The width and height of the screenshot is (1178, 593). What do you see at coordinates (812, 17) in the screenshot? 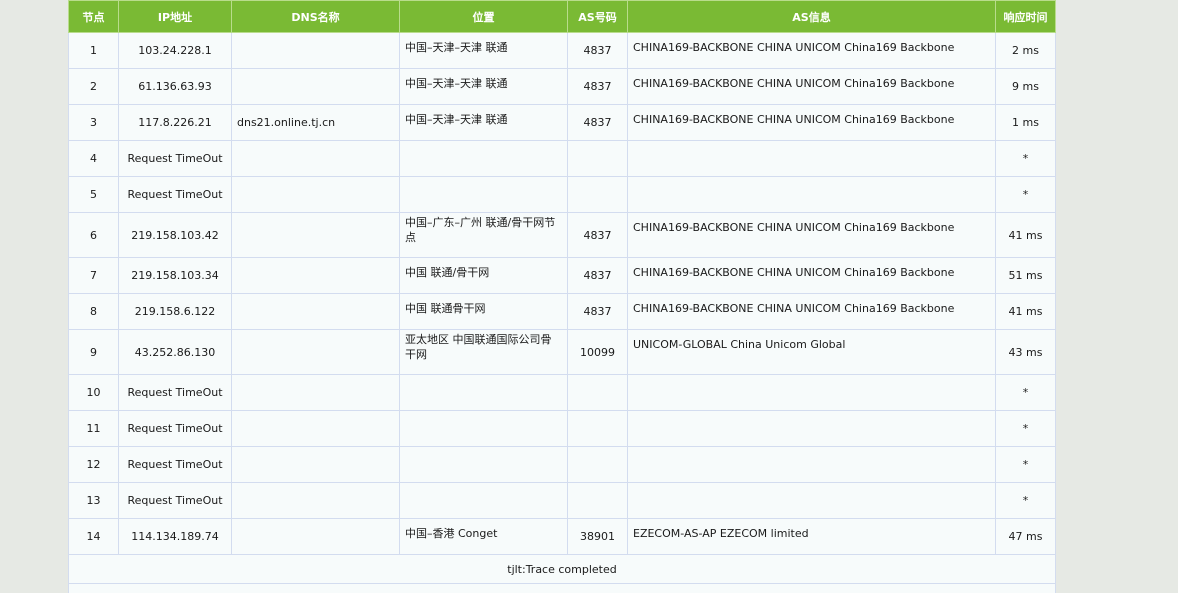
I see `header-asinfo: AS信息` at bounding box center [812, 17].